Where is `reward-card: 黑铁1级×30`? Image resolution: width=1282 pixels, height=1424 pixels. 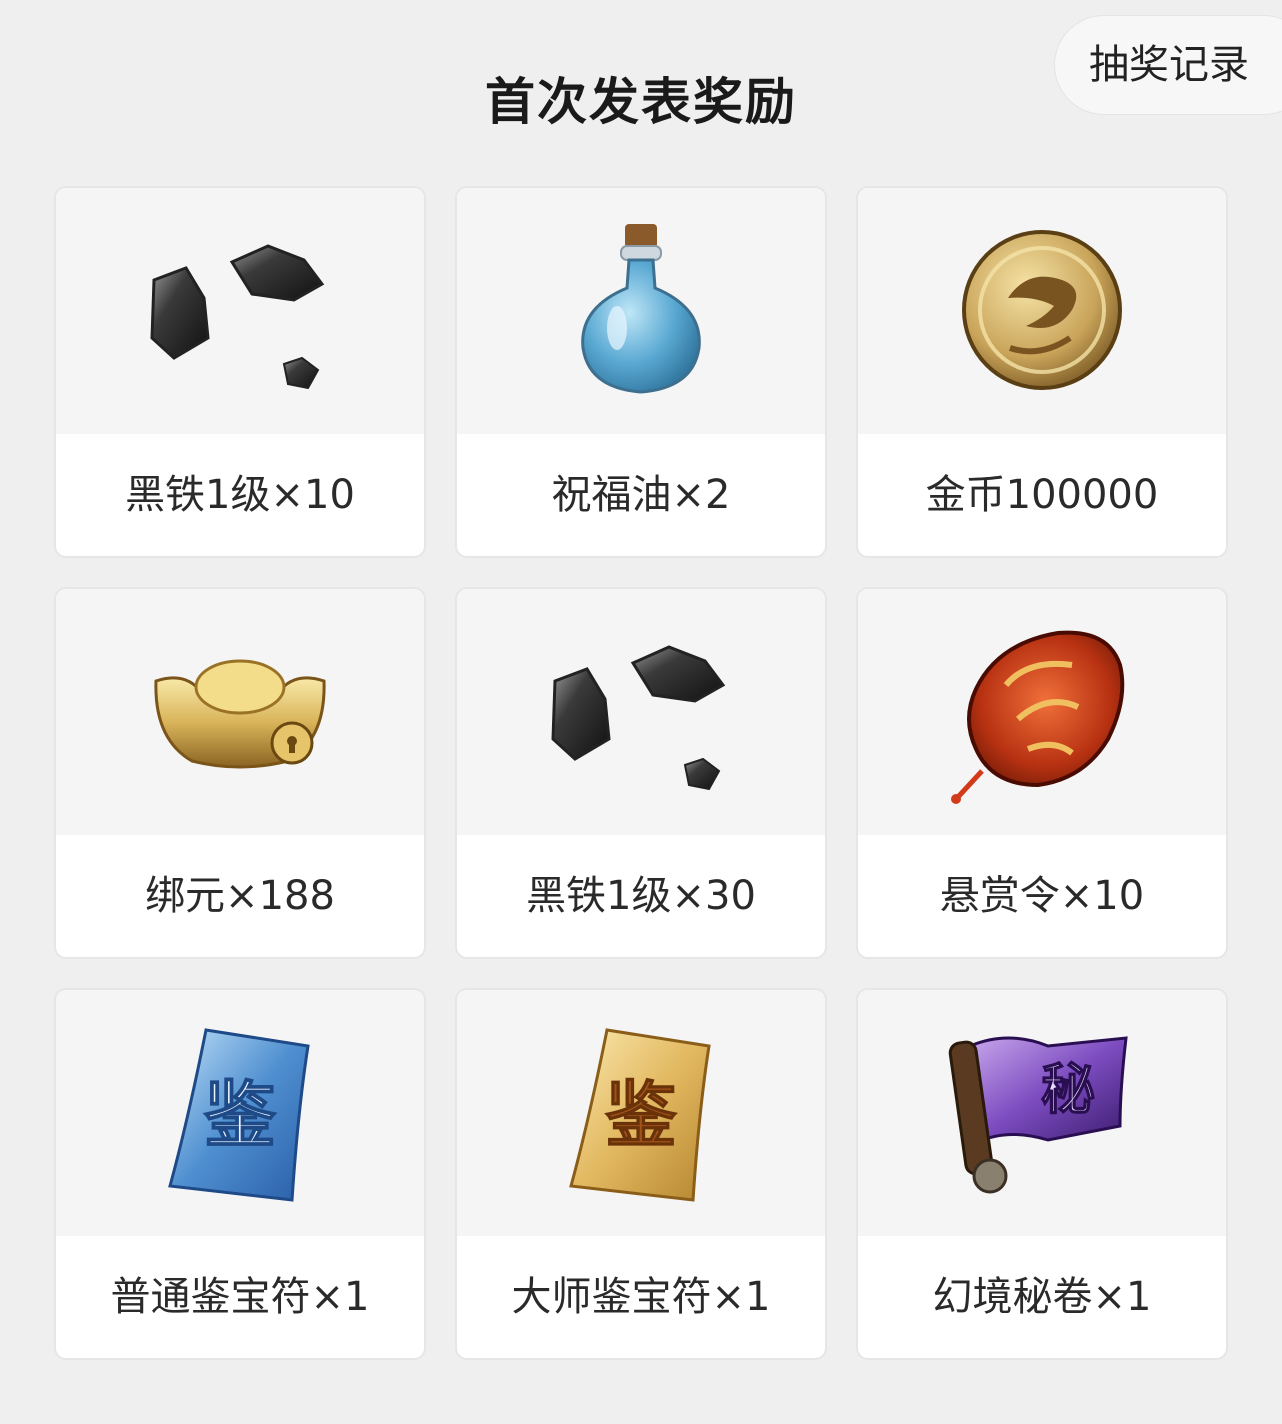
reward-card: 黑铁1级×30 is located at coordinates (641, 773).